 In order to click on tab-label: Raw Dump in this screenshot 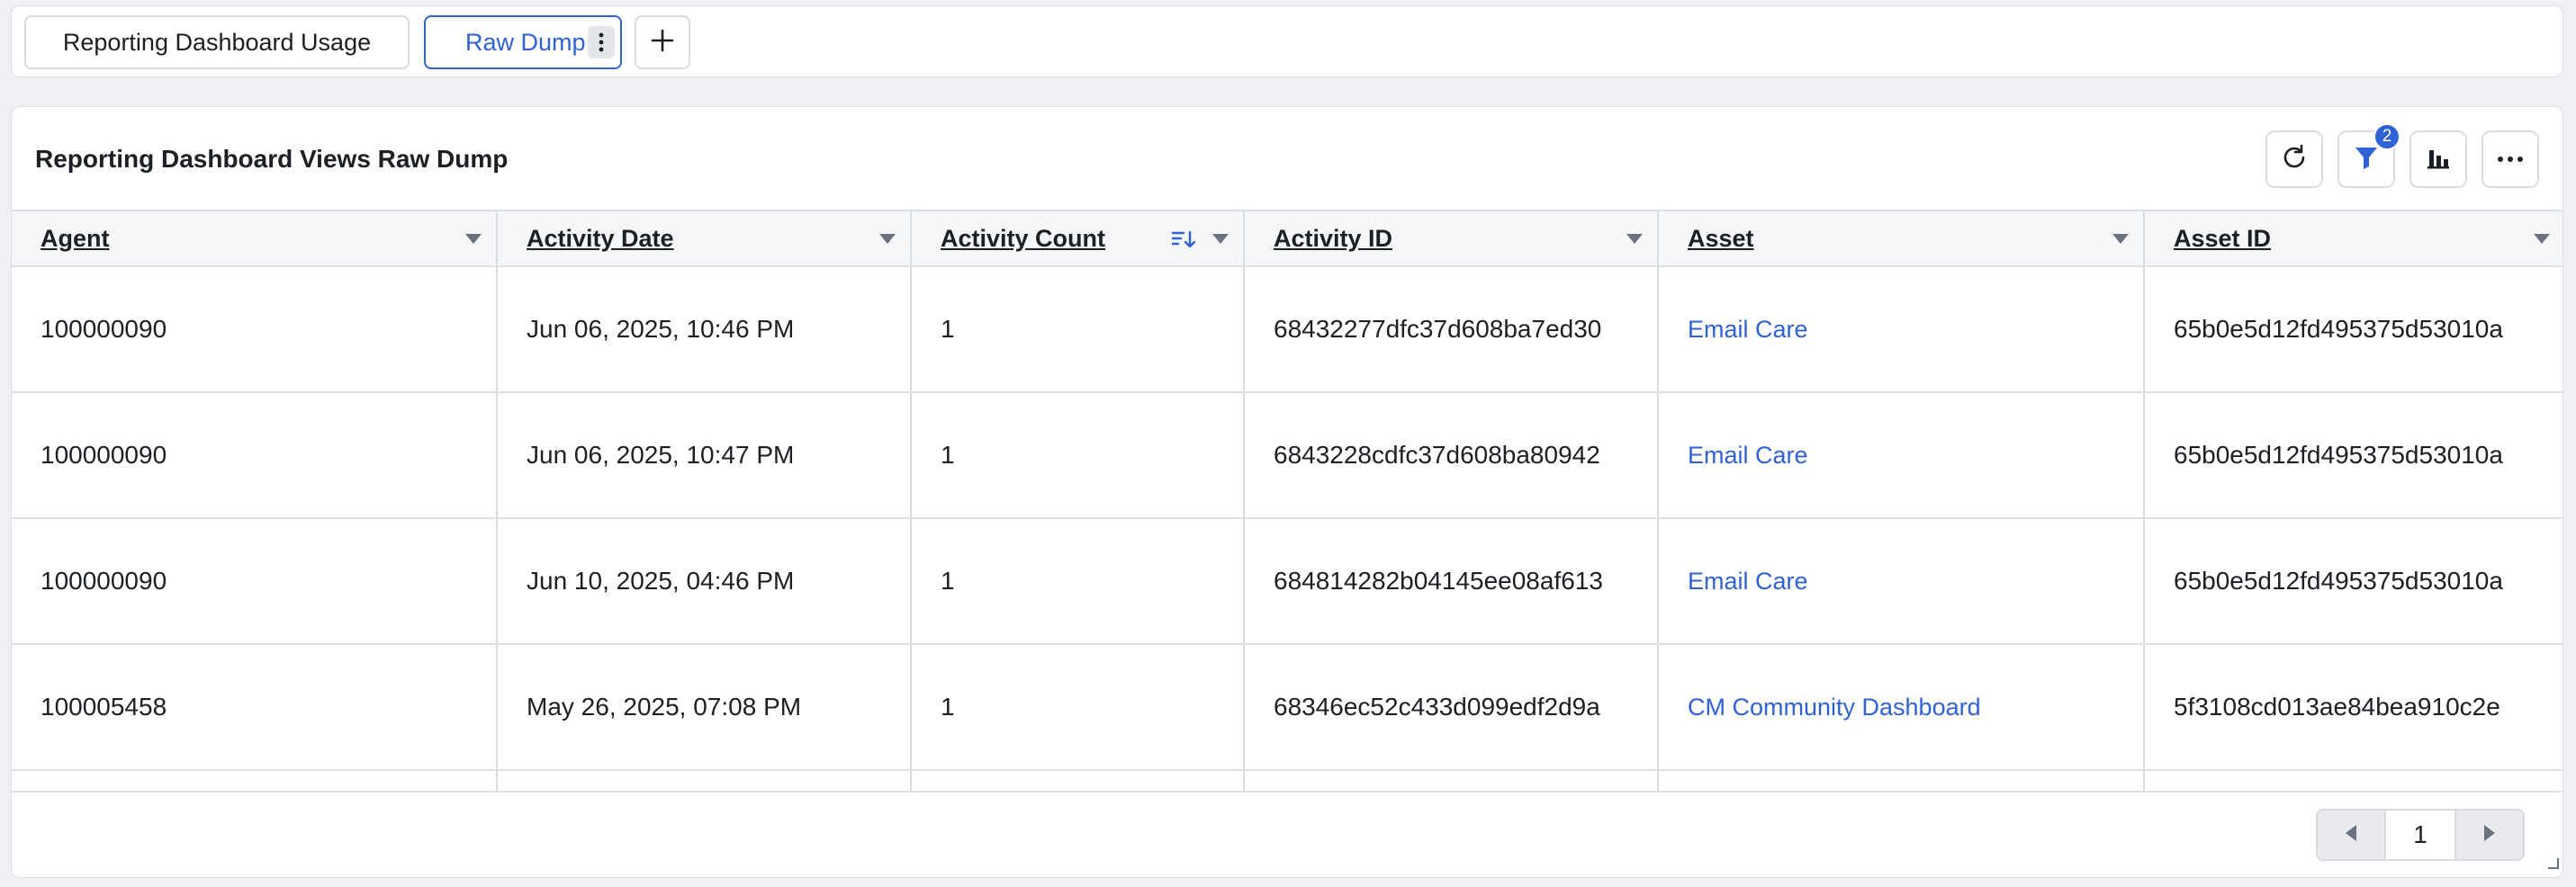, I will do `click(525, 42)`.